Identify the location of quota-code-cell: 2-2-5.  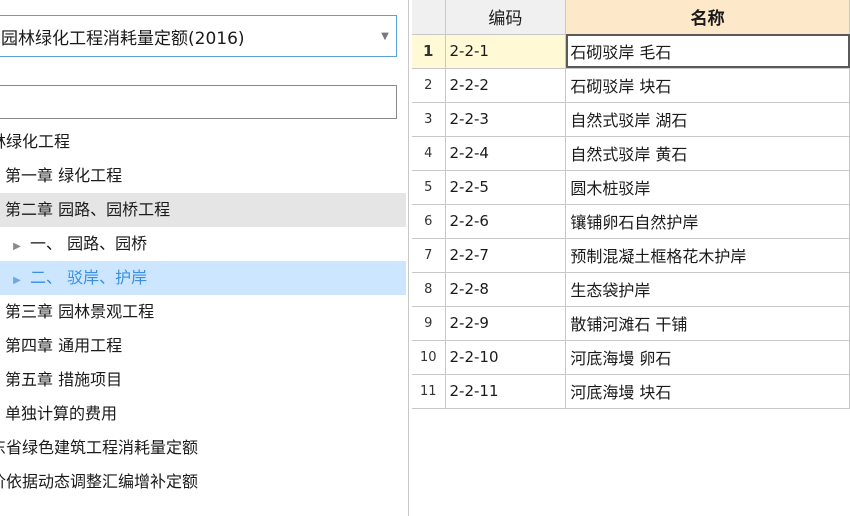
(506, 187).